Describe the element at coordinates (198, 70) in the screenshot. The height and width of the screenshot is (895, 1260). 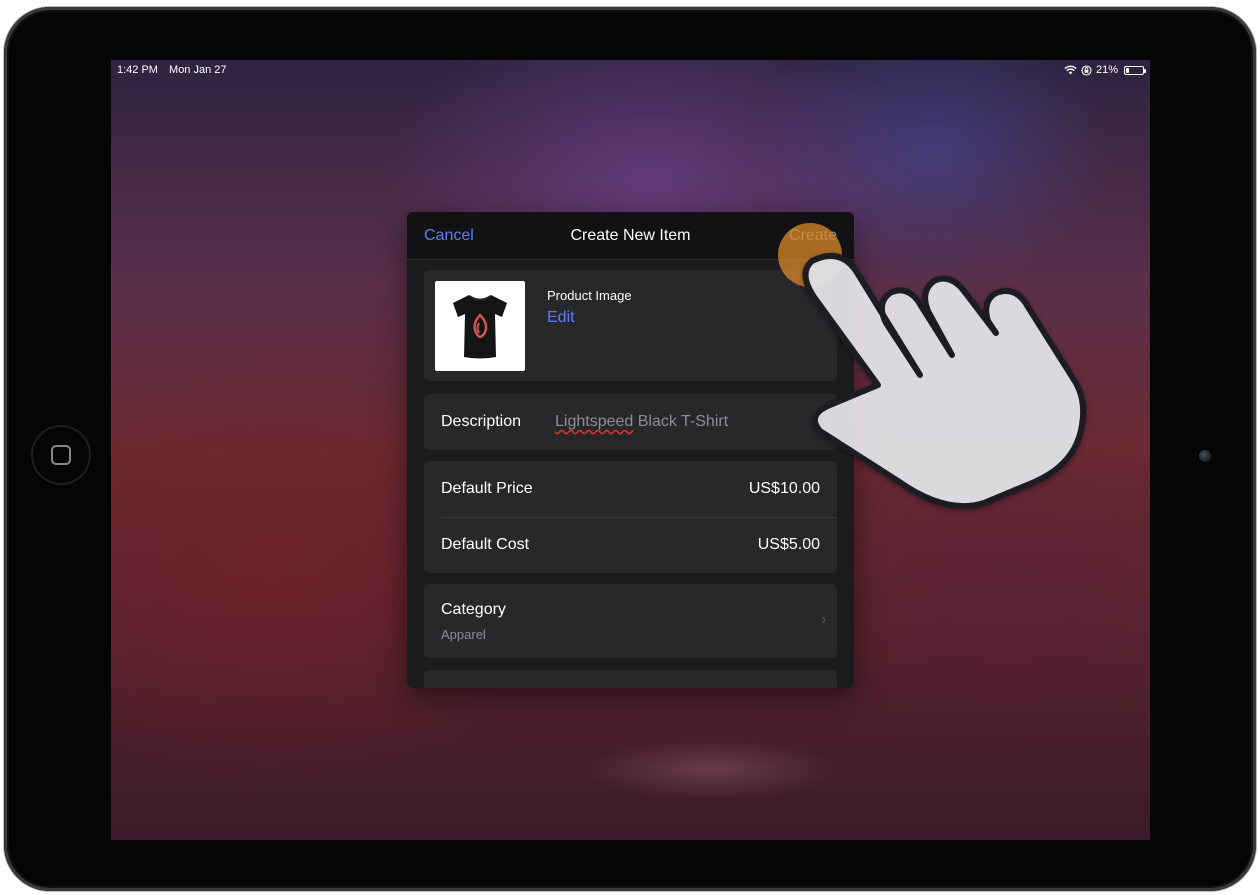
I see `status-date: Mon Jan 27` at that location.